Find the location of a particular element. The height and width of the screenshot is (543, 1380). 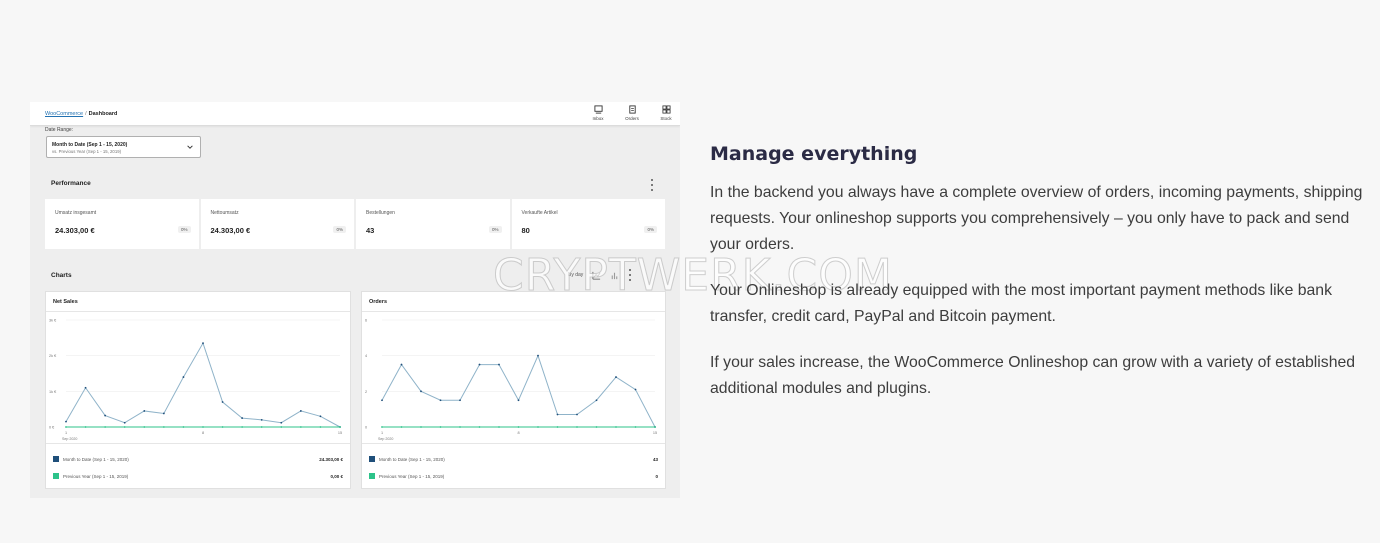

chevron-down-icon is located at coordinates (190, 147).